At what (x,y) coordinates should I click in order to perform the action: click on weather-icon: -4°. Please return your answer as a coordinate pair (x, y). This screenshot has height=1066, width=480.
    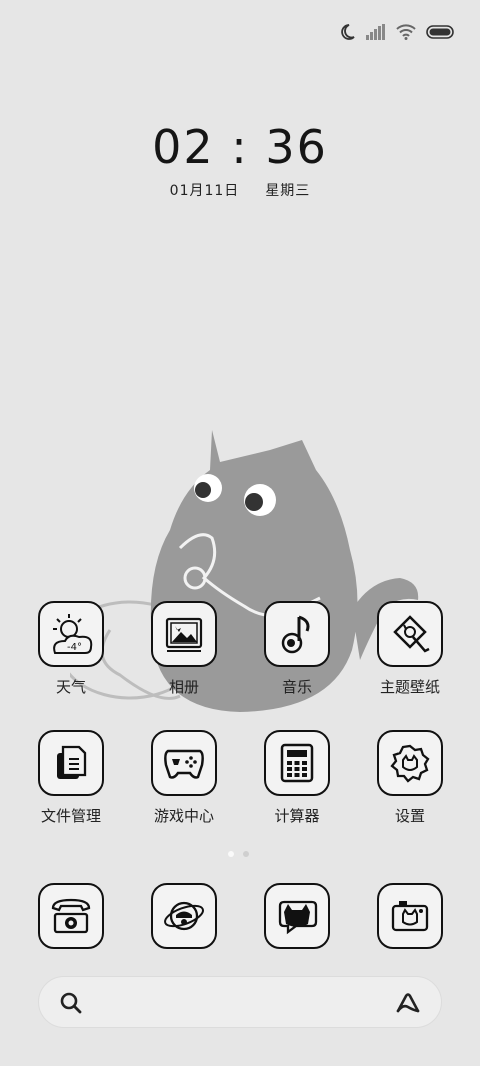
    Looking at the image, I should click on (73, 634).